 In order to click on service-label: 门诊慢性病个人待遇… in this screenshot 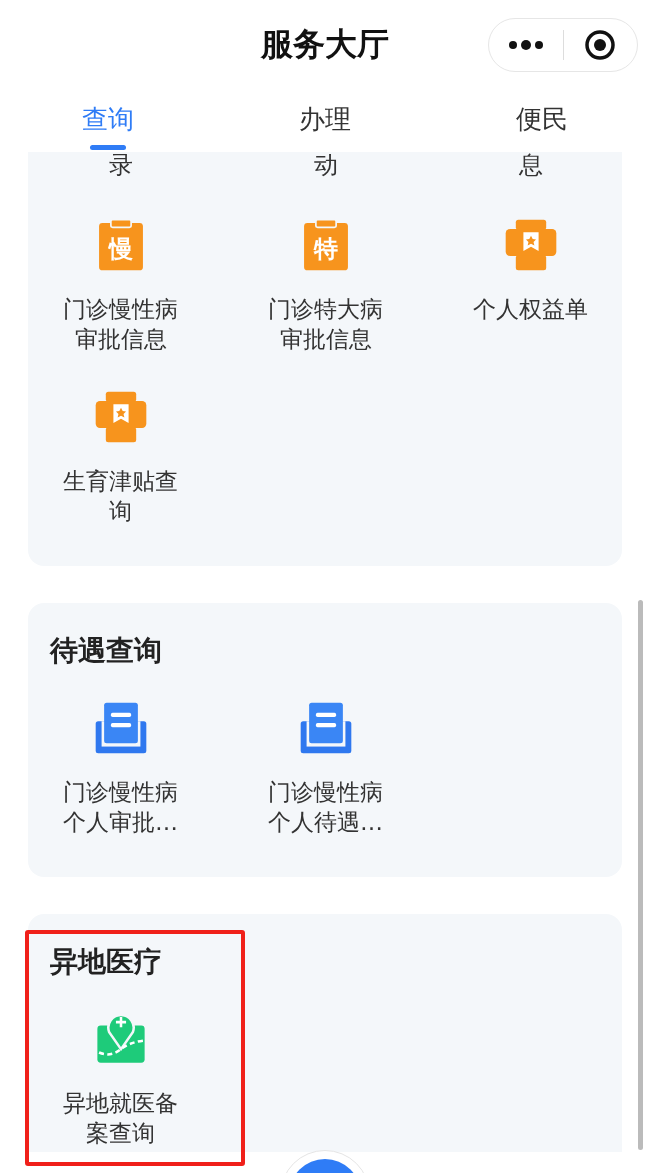, I will do `click(325, 807)`.